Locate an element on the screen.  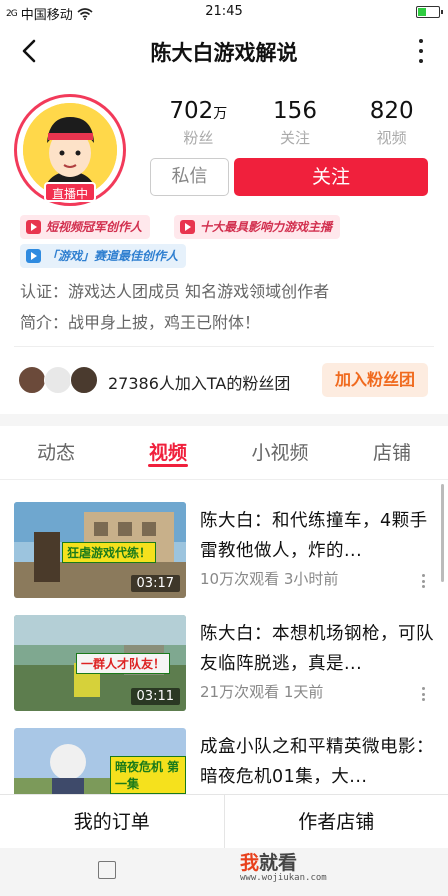
checkbox-icon is located at coordinates (107, 870).